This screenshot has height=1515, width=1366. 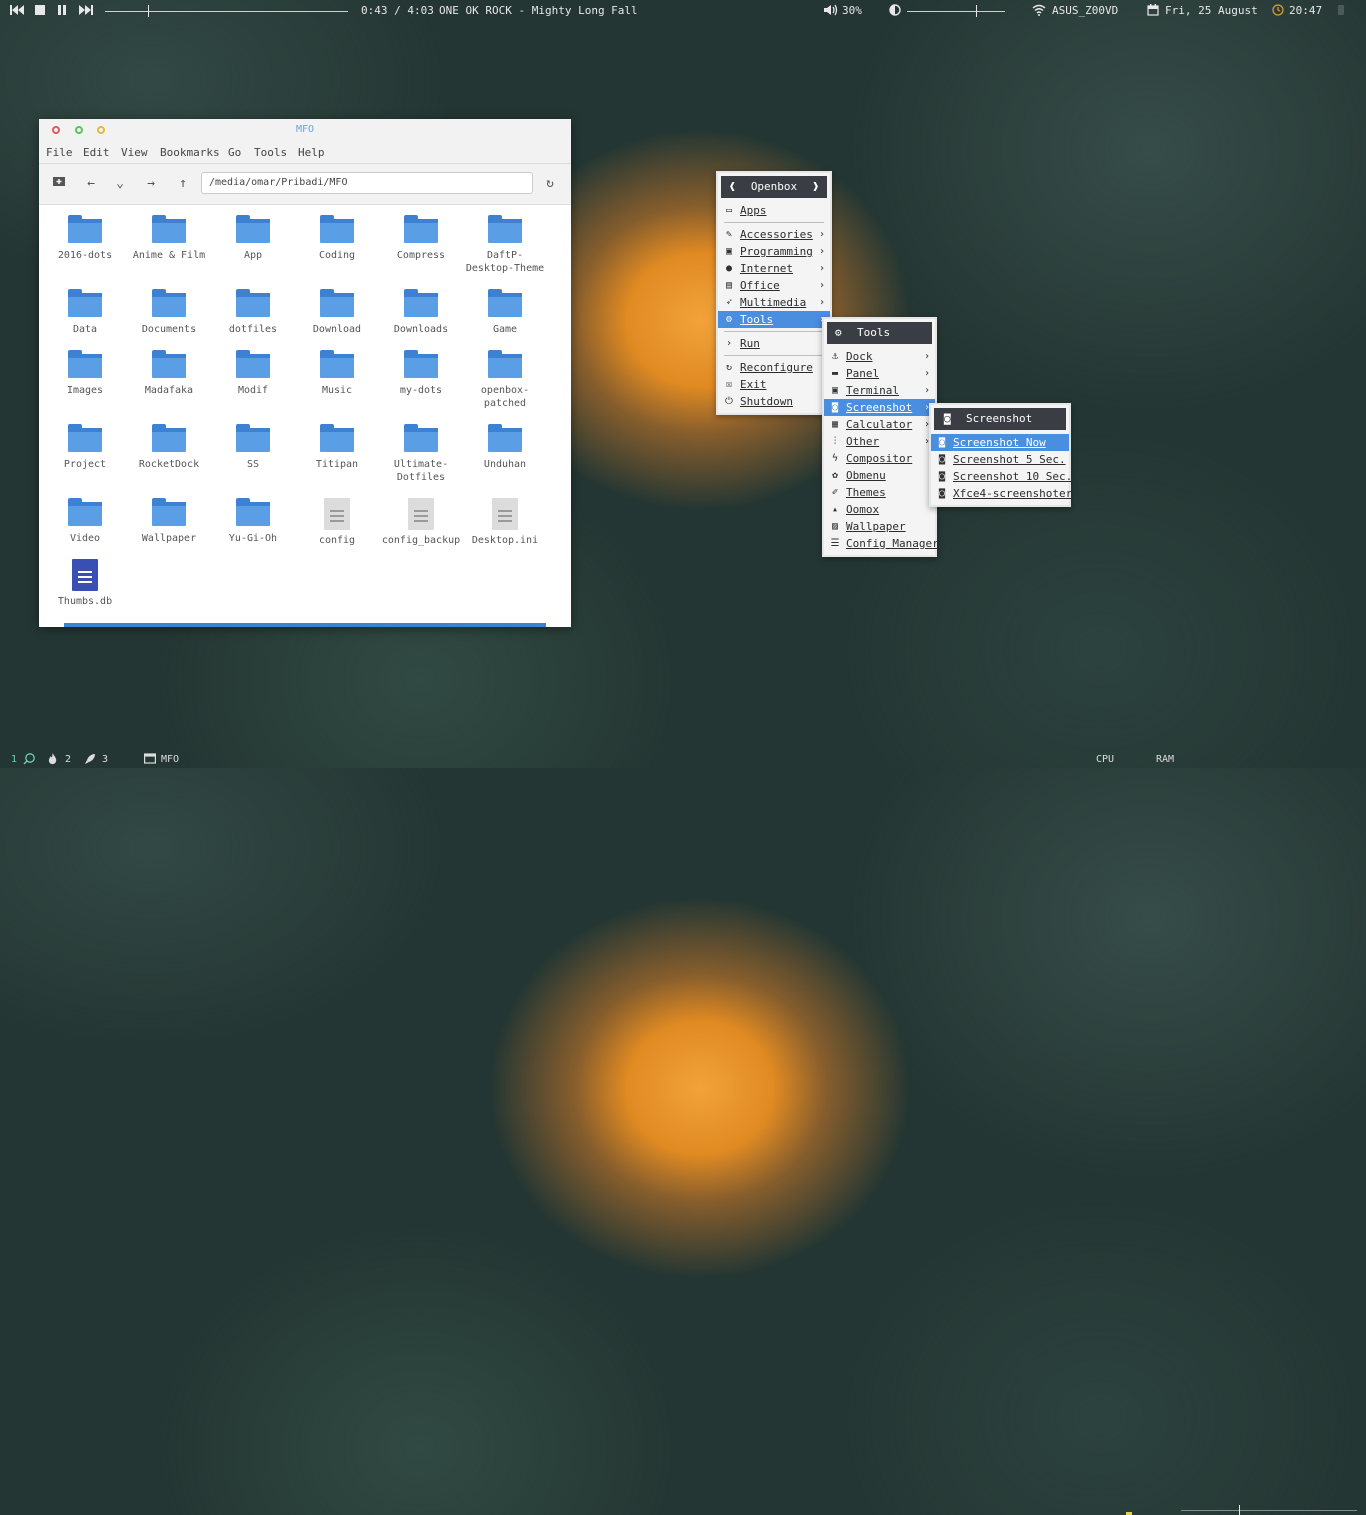 What do you see at coordinates (86, 11) in the screenshot?
I see `next-track-icon` at bounding box center [86, 11].